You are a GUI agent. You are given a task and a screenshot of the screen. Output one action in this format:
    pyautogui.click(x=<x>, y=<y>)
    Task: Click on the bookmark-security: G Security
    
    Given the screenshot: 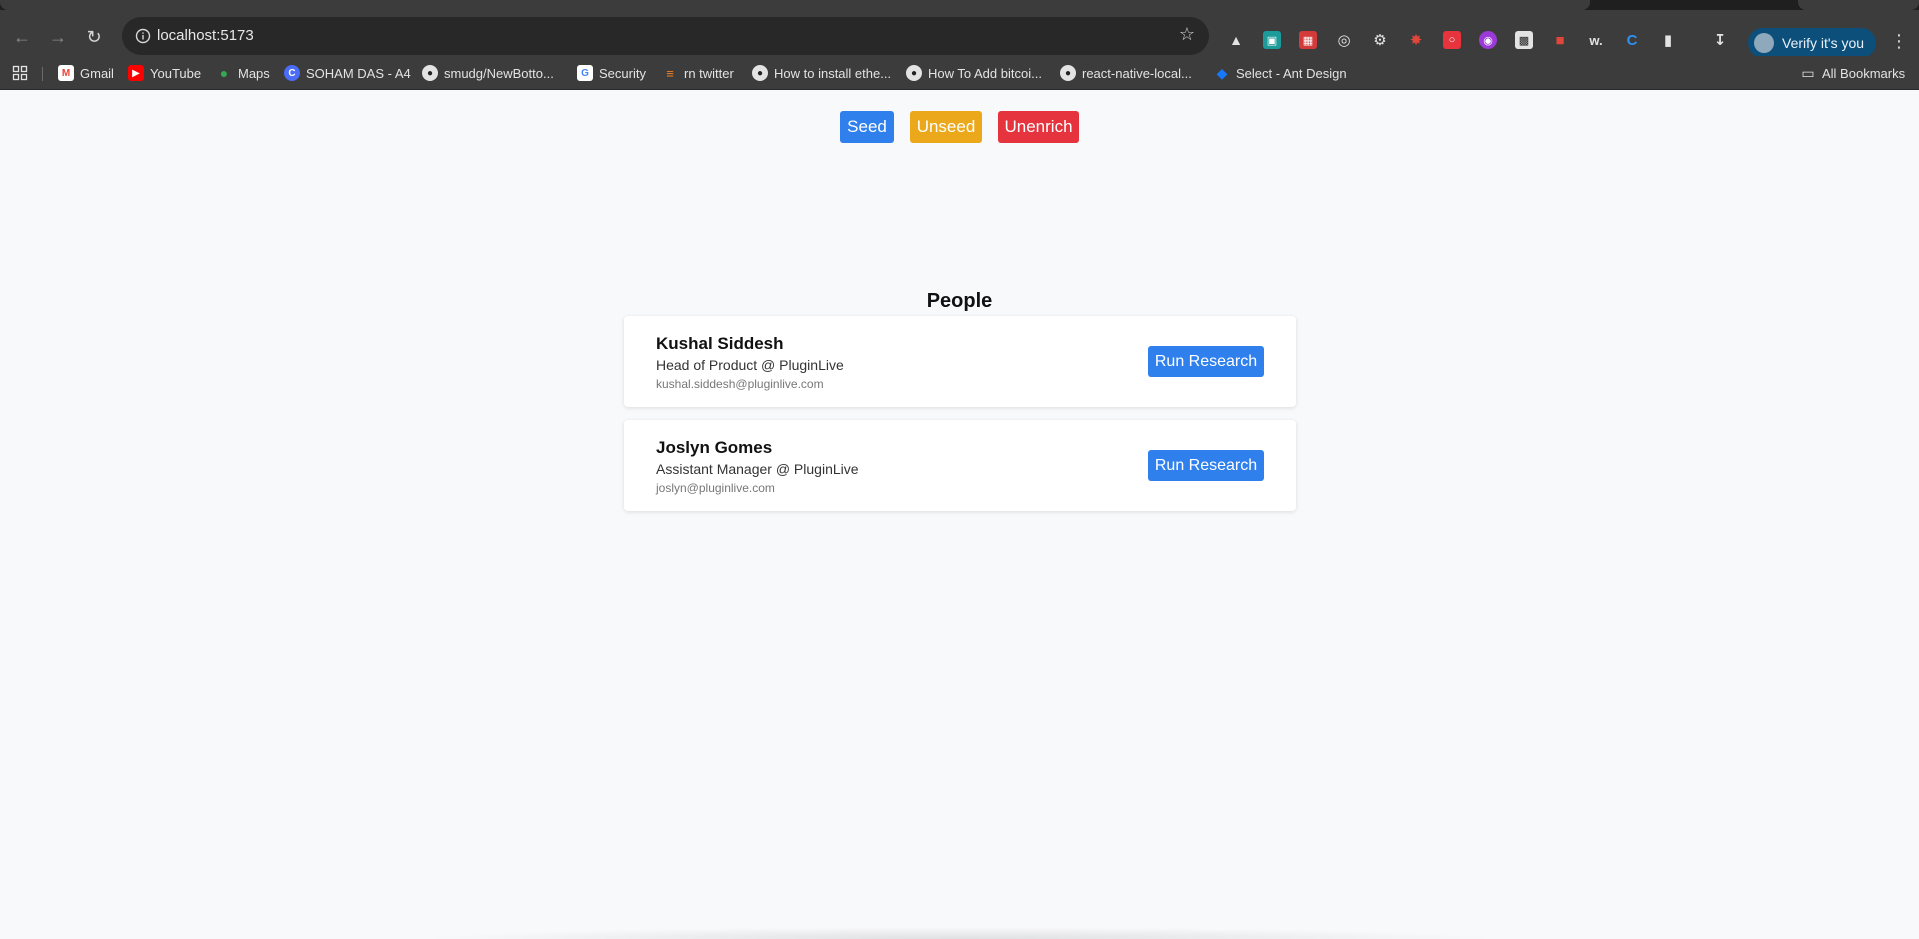 What is the action you would take?
    pyautogui.click(x=611, y=73)
    